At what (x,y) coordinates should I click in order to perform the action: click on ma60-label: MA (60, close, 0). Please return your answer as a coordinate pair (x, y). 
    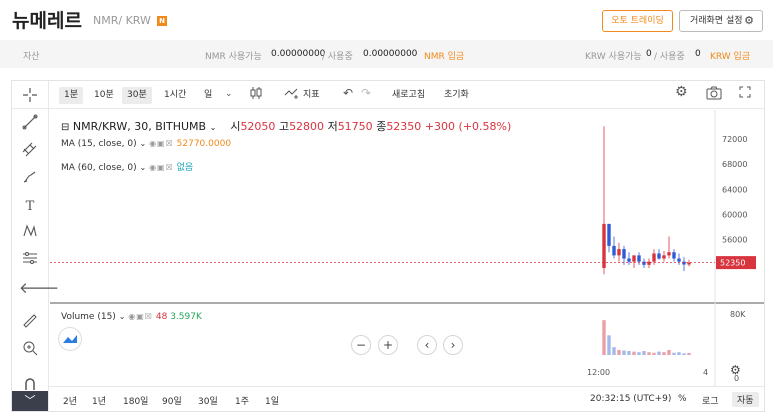
    Looking at the image, I should click on (99, 168).